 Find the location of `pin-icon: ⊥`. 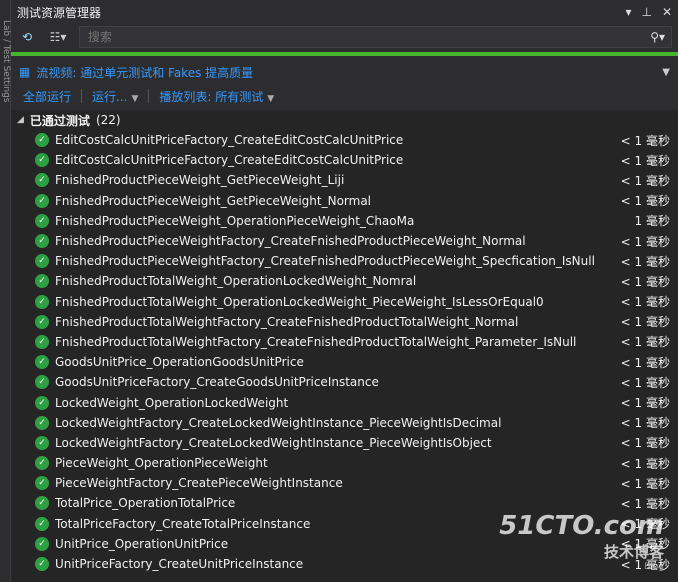

pin-icon: ⊥ is located at coordinates (646, 12).